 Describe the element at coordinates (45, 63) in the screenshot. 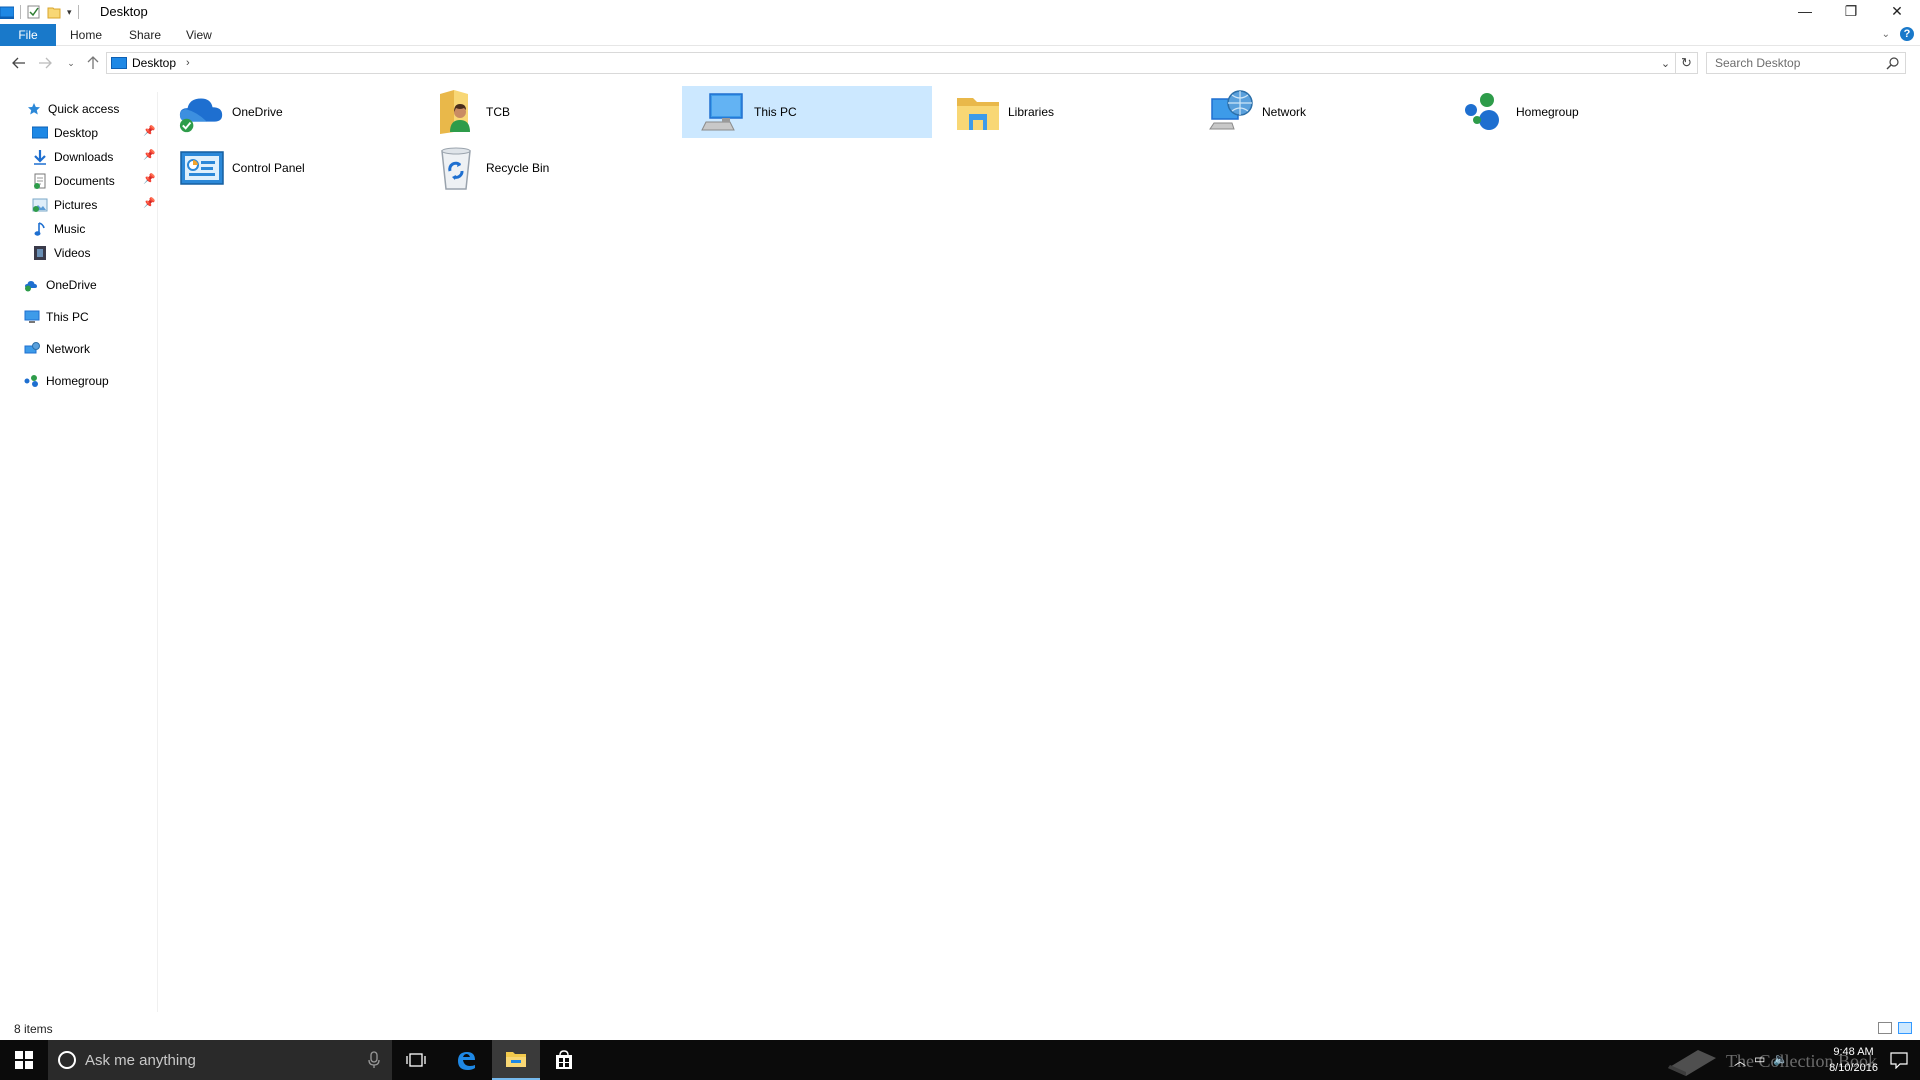

I see `forward-button` at that location.